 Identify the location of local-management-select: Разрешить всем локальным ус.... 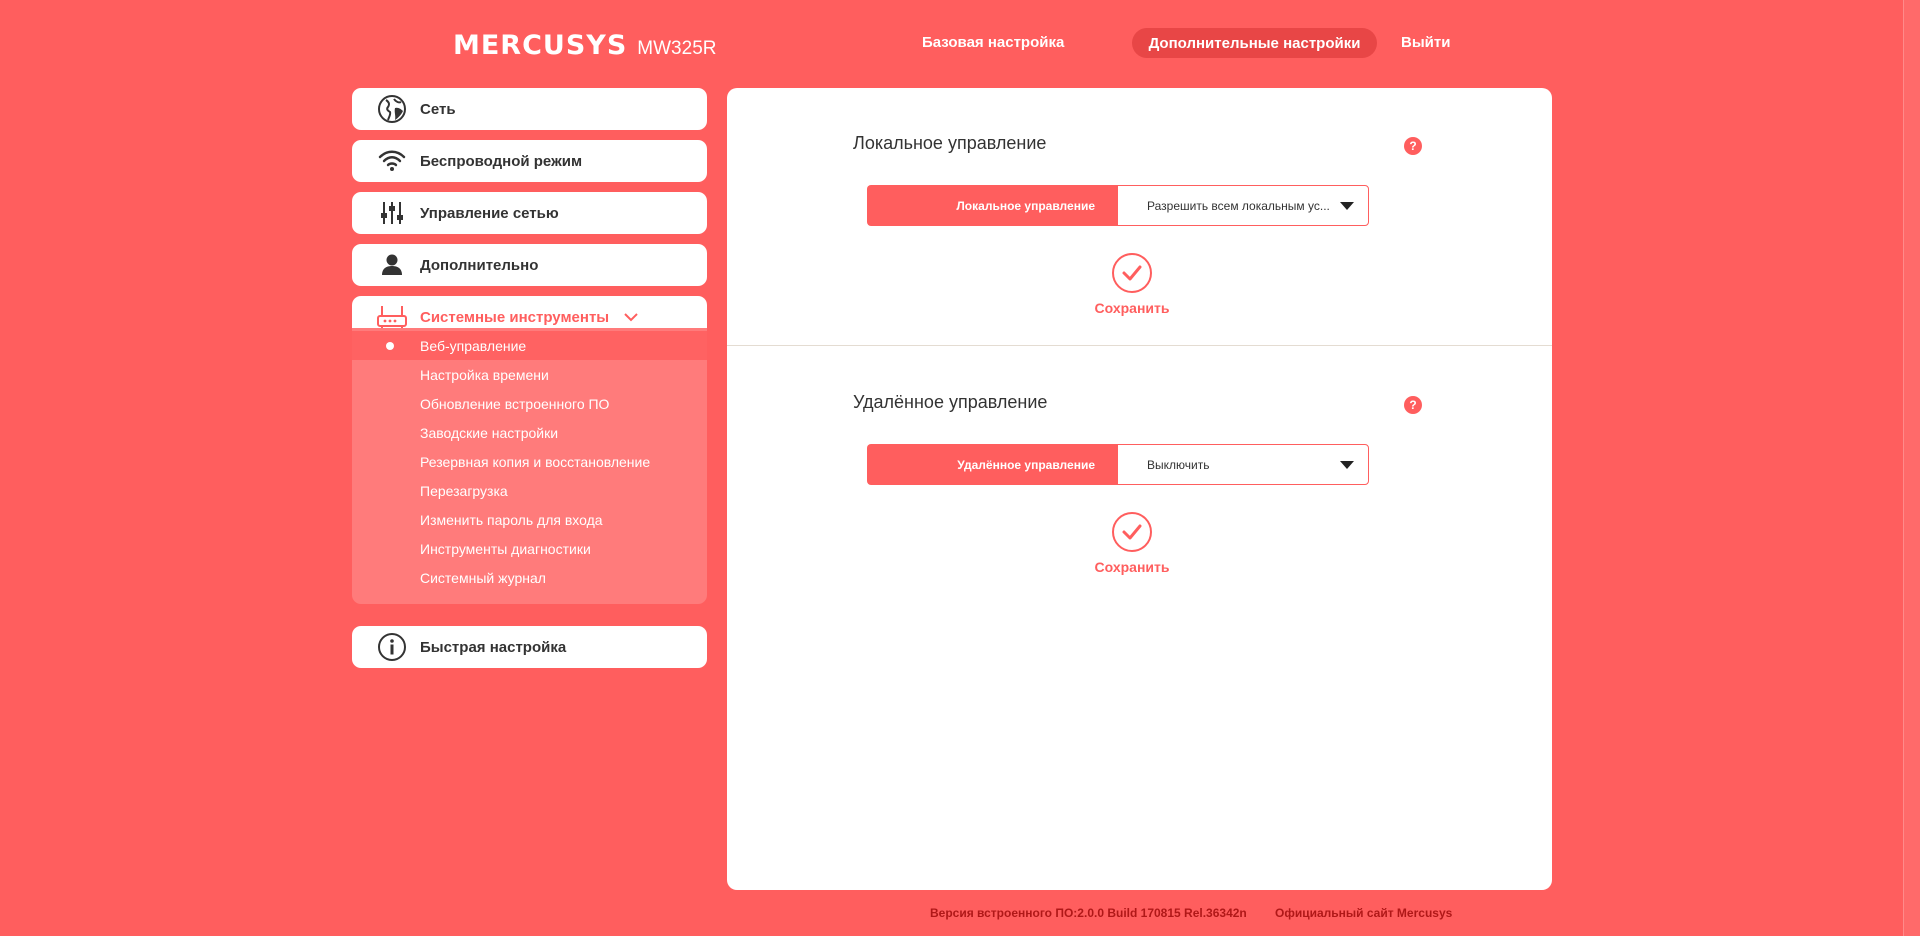
(1243, 205).